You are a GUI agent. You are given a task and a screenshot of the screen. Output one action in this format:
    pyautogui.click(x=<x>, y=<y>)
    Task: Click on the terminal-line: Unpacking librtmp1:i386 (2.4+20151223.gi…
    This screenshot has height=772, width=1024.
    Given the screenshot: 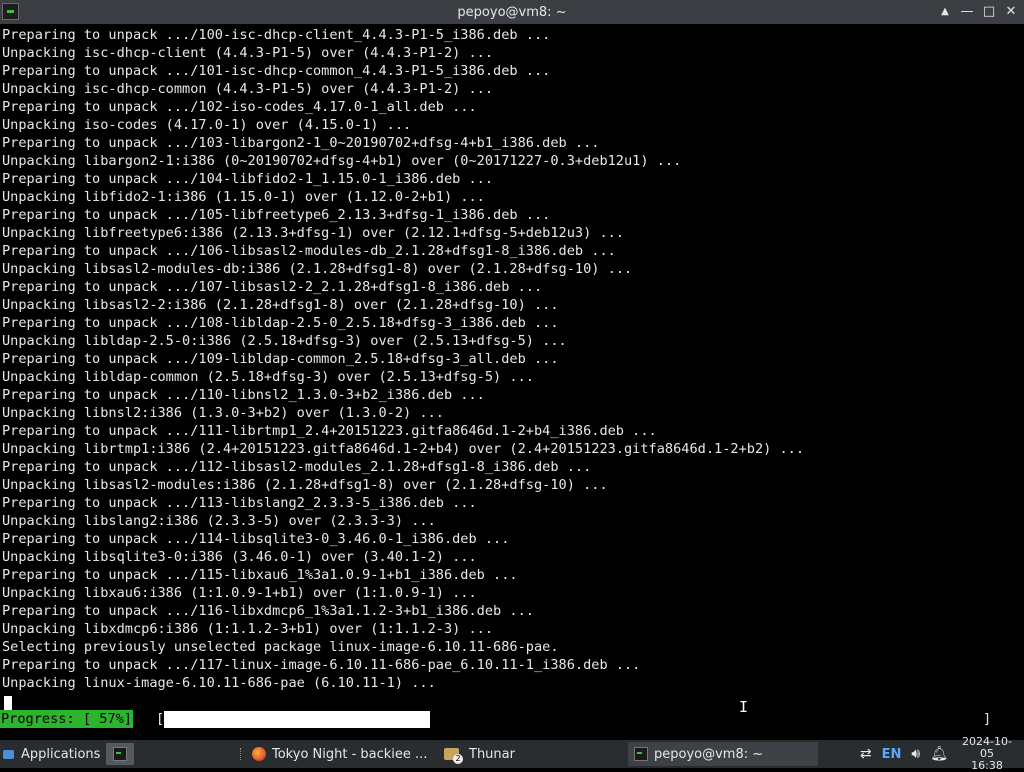 What is the action you would take?
    pyautogui.click(x=403, y=449)
    